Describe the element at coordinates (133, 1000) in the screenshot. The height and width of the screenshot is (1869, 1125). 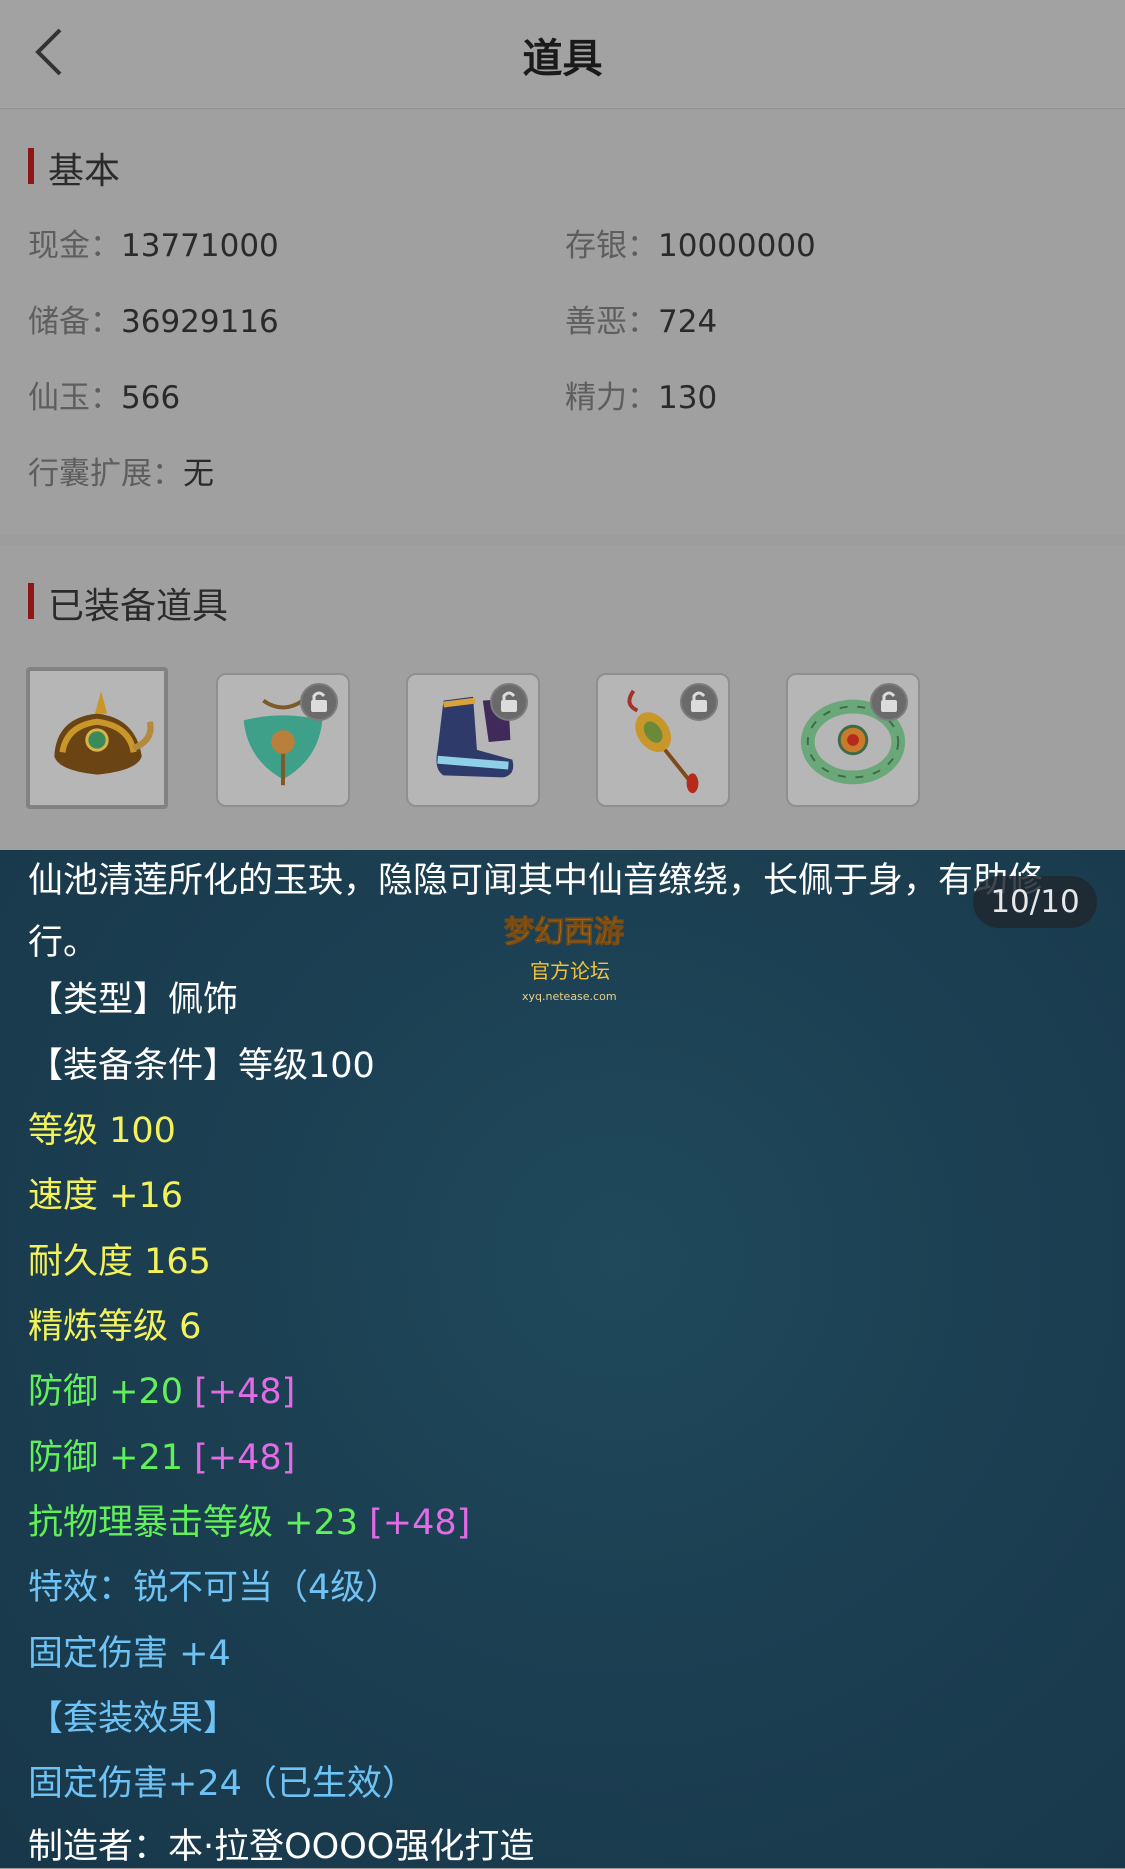
I see `item-type: 【类型】佩饰` at that location.